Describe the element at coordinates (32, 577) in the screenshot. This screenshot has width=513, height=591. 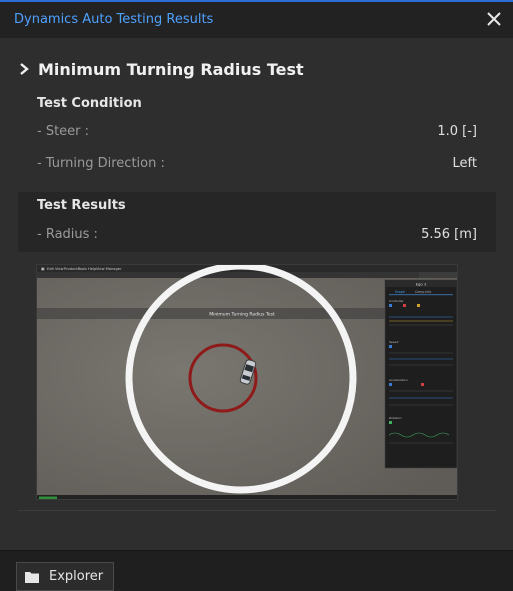
I see `folder-icon` at that location.